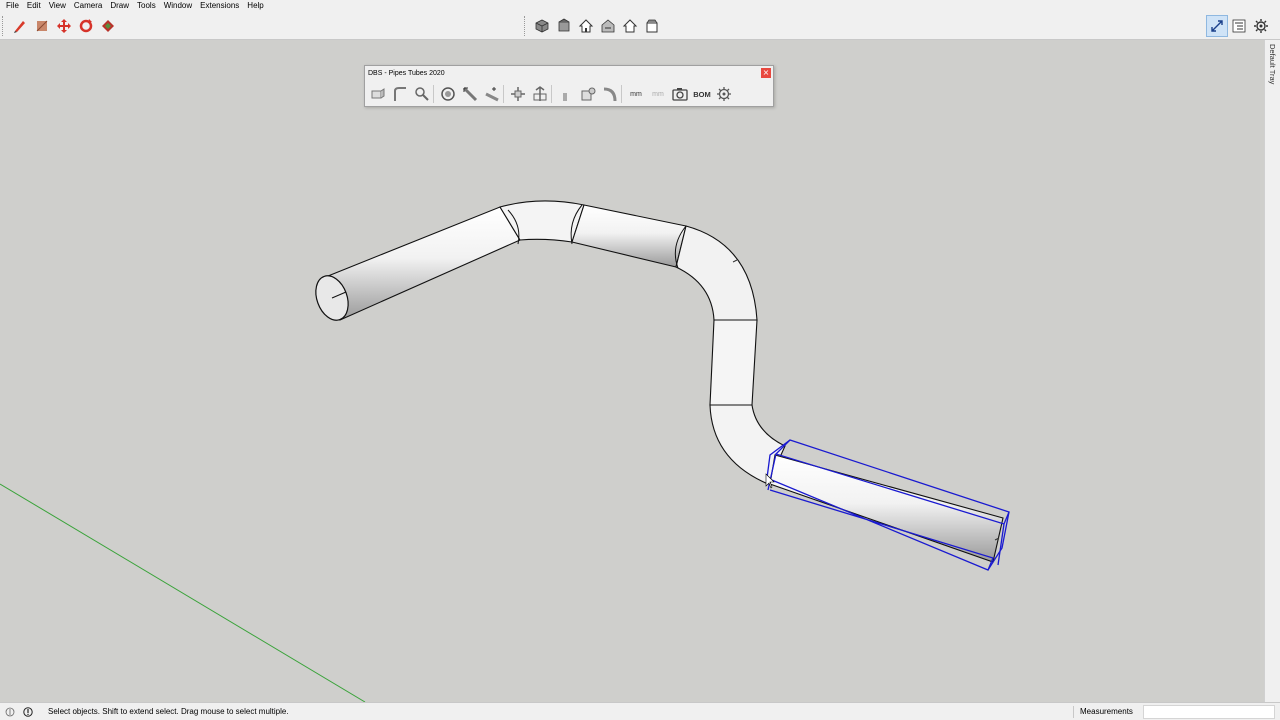 This screenshot has width=1280, height=720. Describe the element at coordinates (119, 6) in the screenshot. I see `menu-draw: Draw` at that location.